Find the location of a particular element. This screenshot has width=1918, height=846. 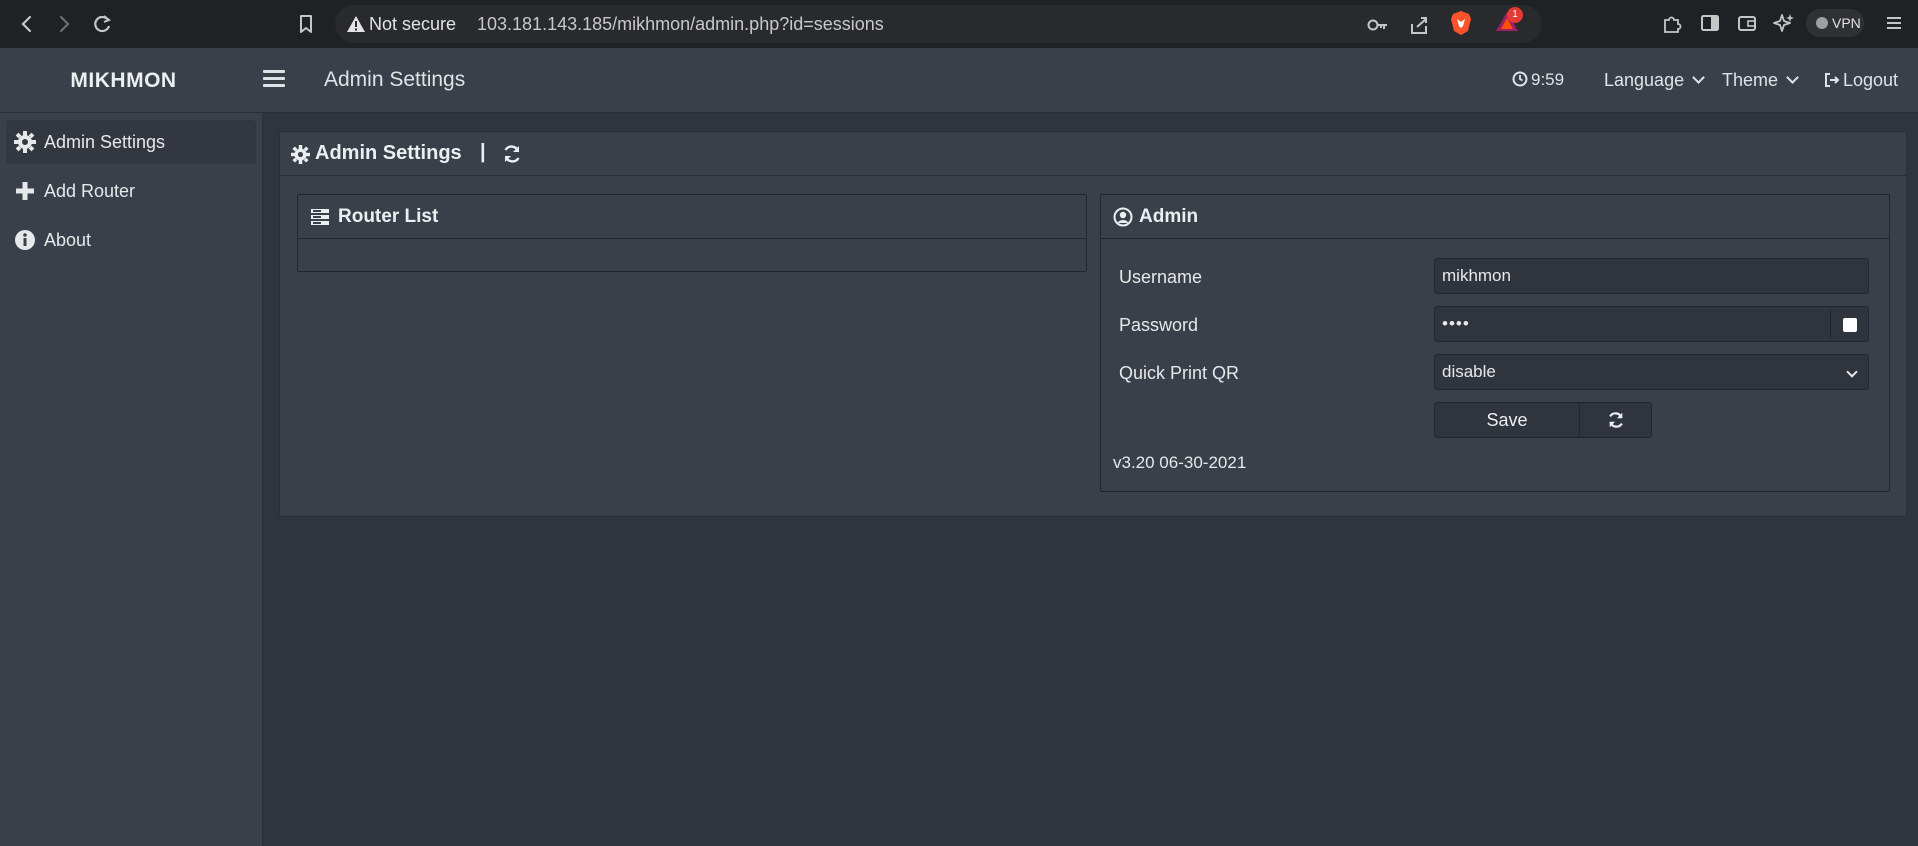

sidebar: Admin Settings Add Router About is located at coordinates (131, 479).